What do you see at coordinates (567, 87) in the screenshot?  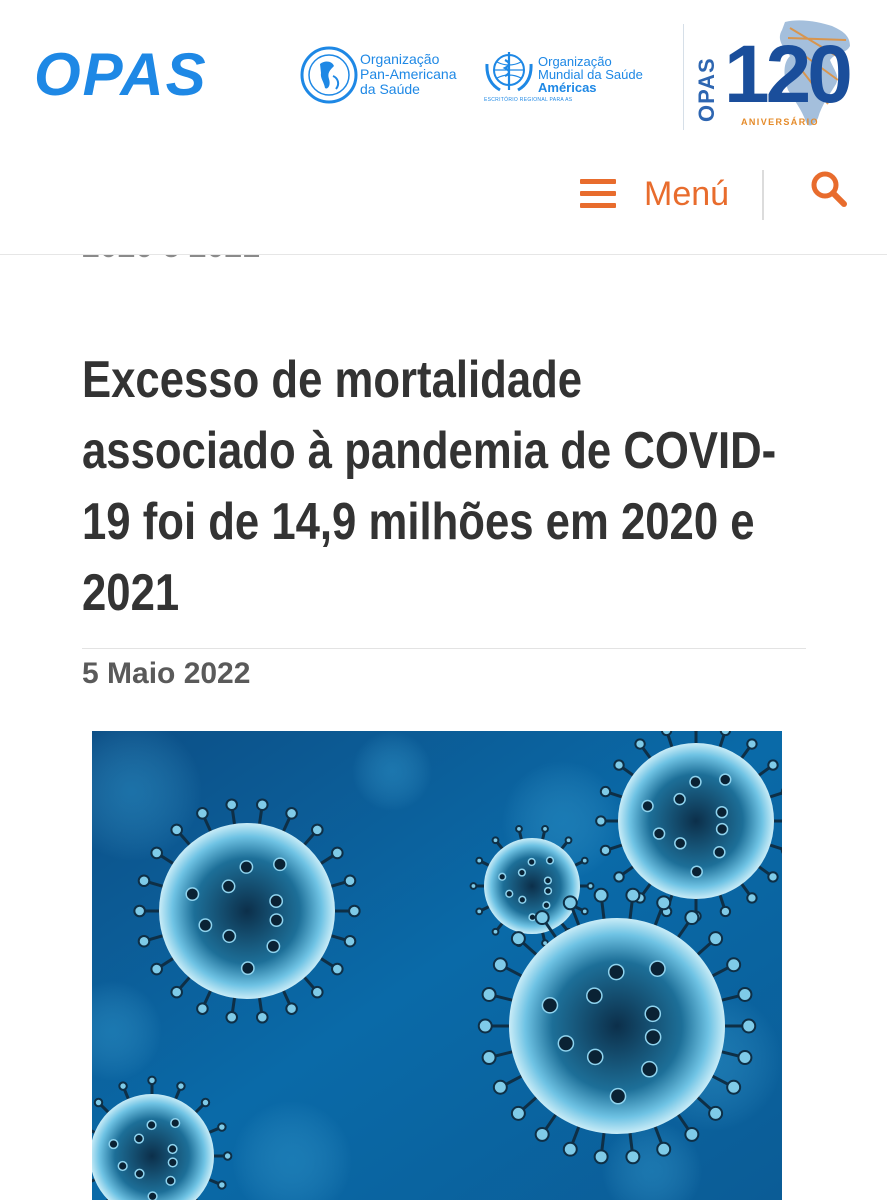 I see `who-name-line: Américas` at bounding box center [567, 87].